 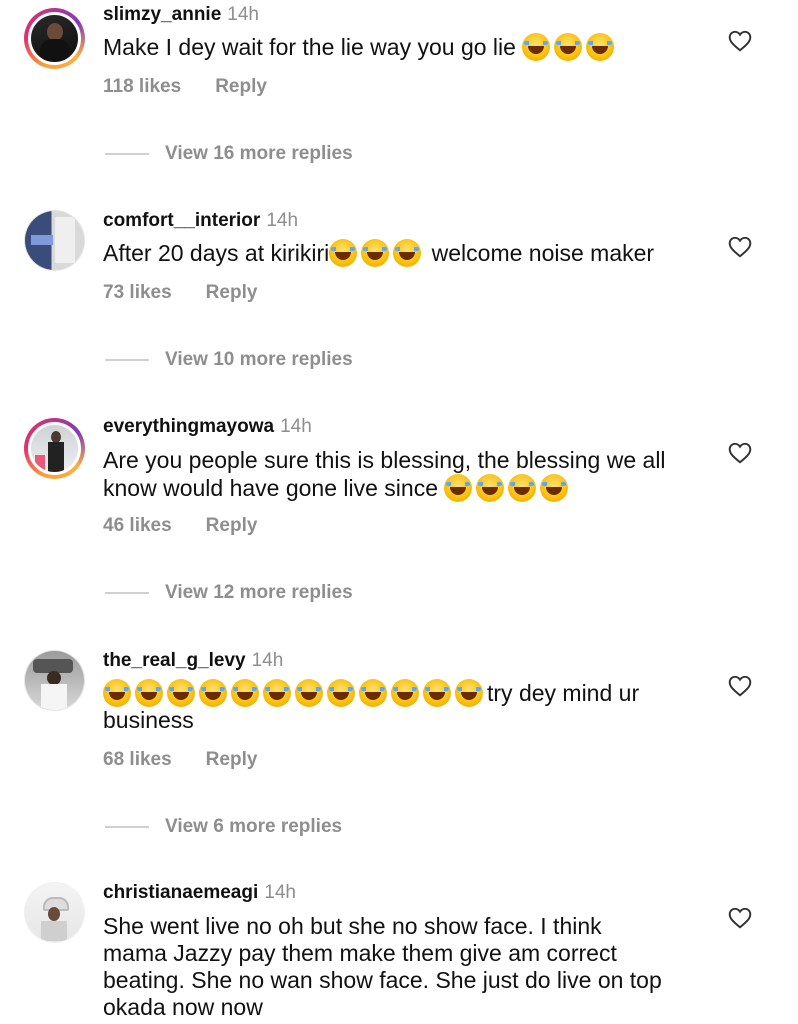 What do you see at coordinates (207, 427) in the screenshot?
I see `comment-username: everythingmayowa 14h` at bounding box center [207, 427].